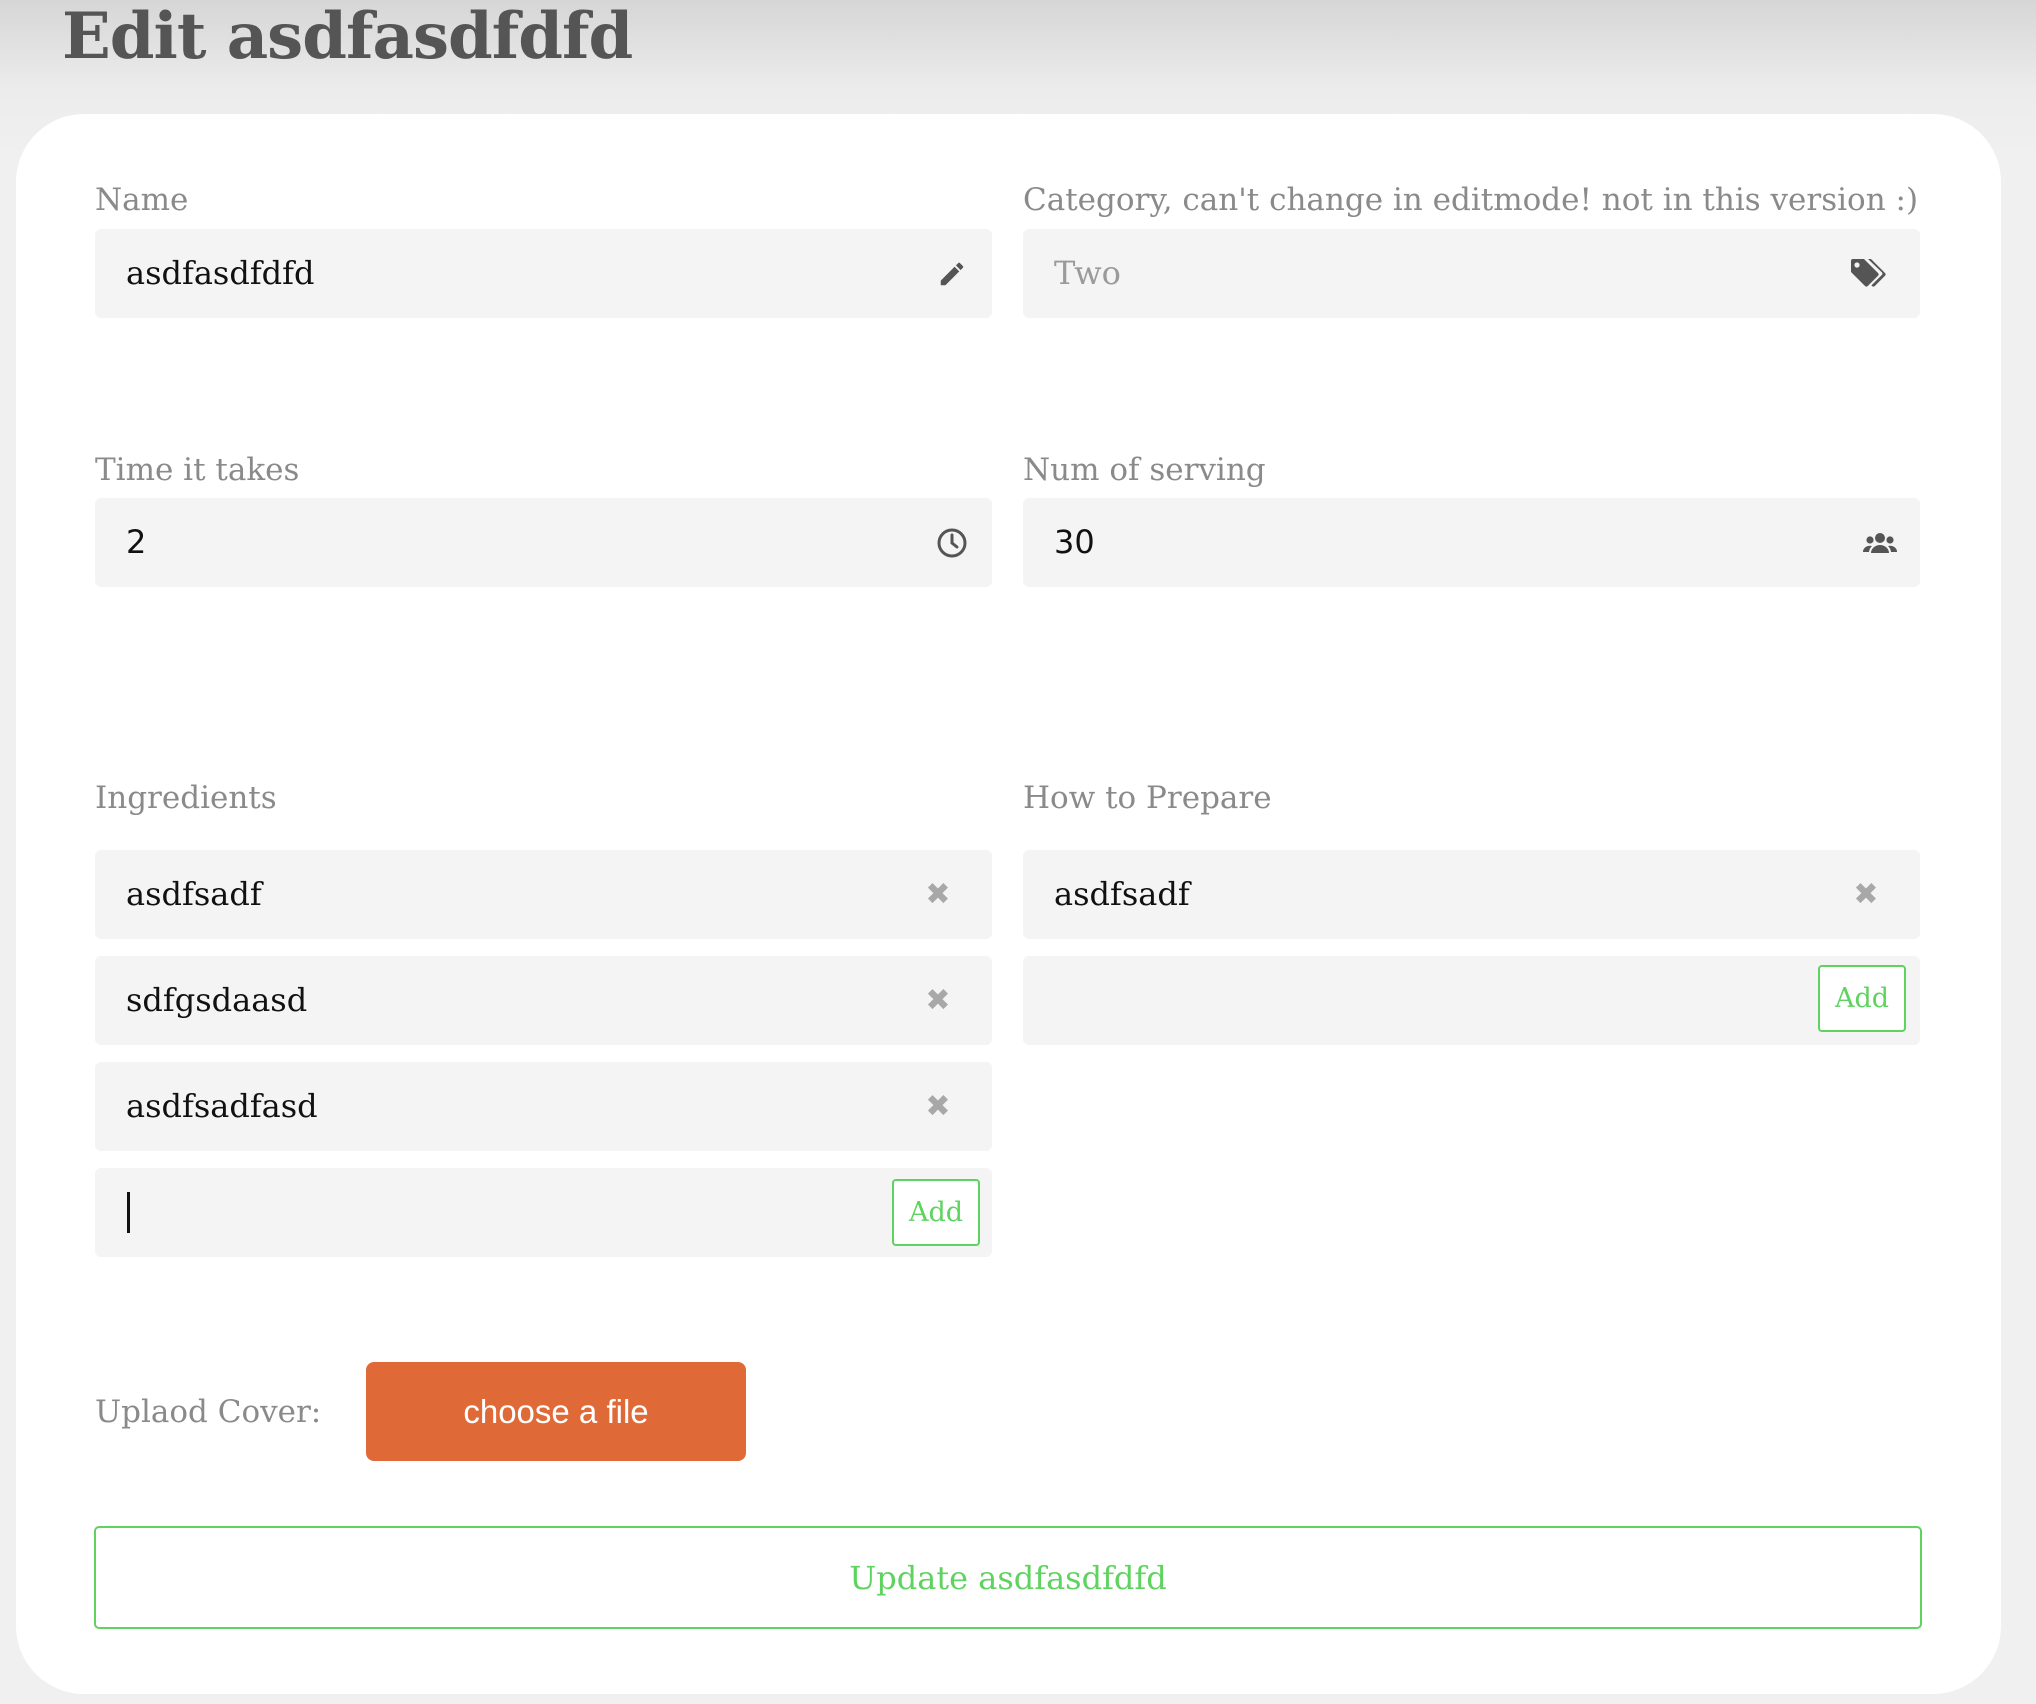 The image size is (2036, 1704). What do you see at coordinates (1008, 1577) in the screenshot?
I see `update-recipe-button: Update asdfasdfdfd` at bounding box center [1008, 1577].